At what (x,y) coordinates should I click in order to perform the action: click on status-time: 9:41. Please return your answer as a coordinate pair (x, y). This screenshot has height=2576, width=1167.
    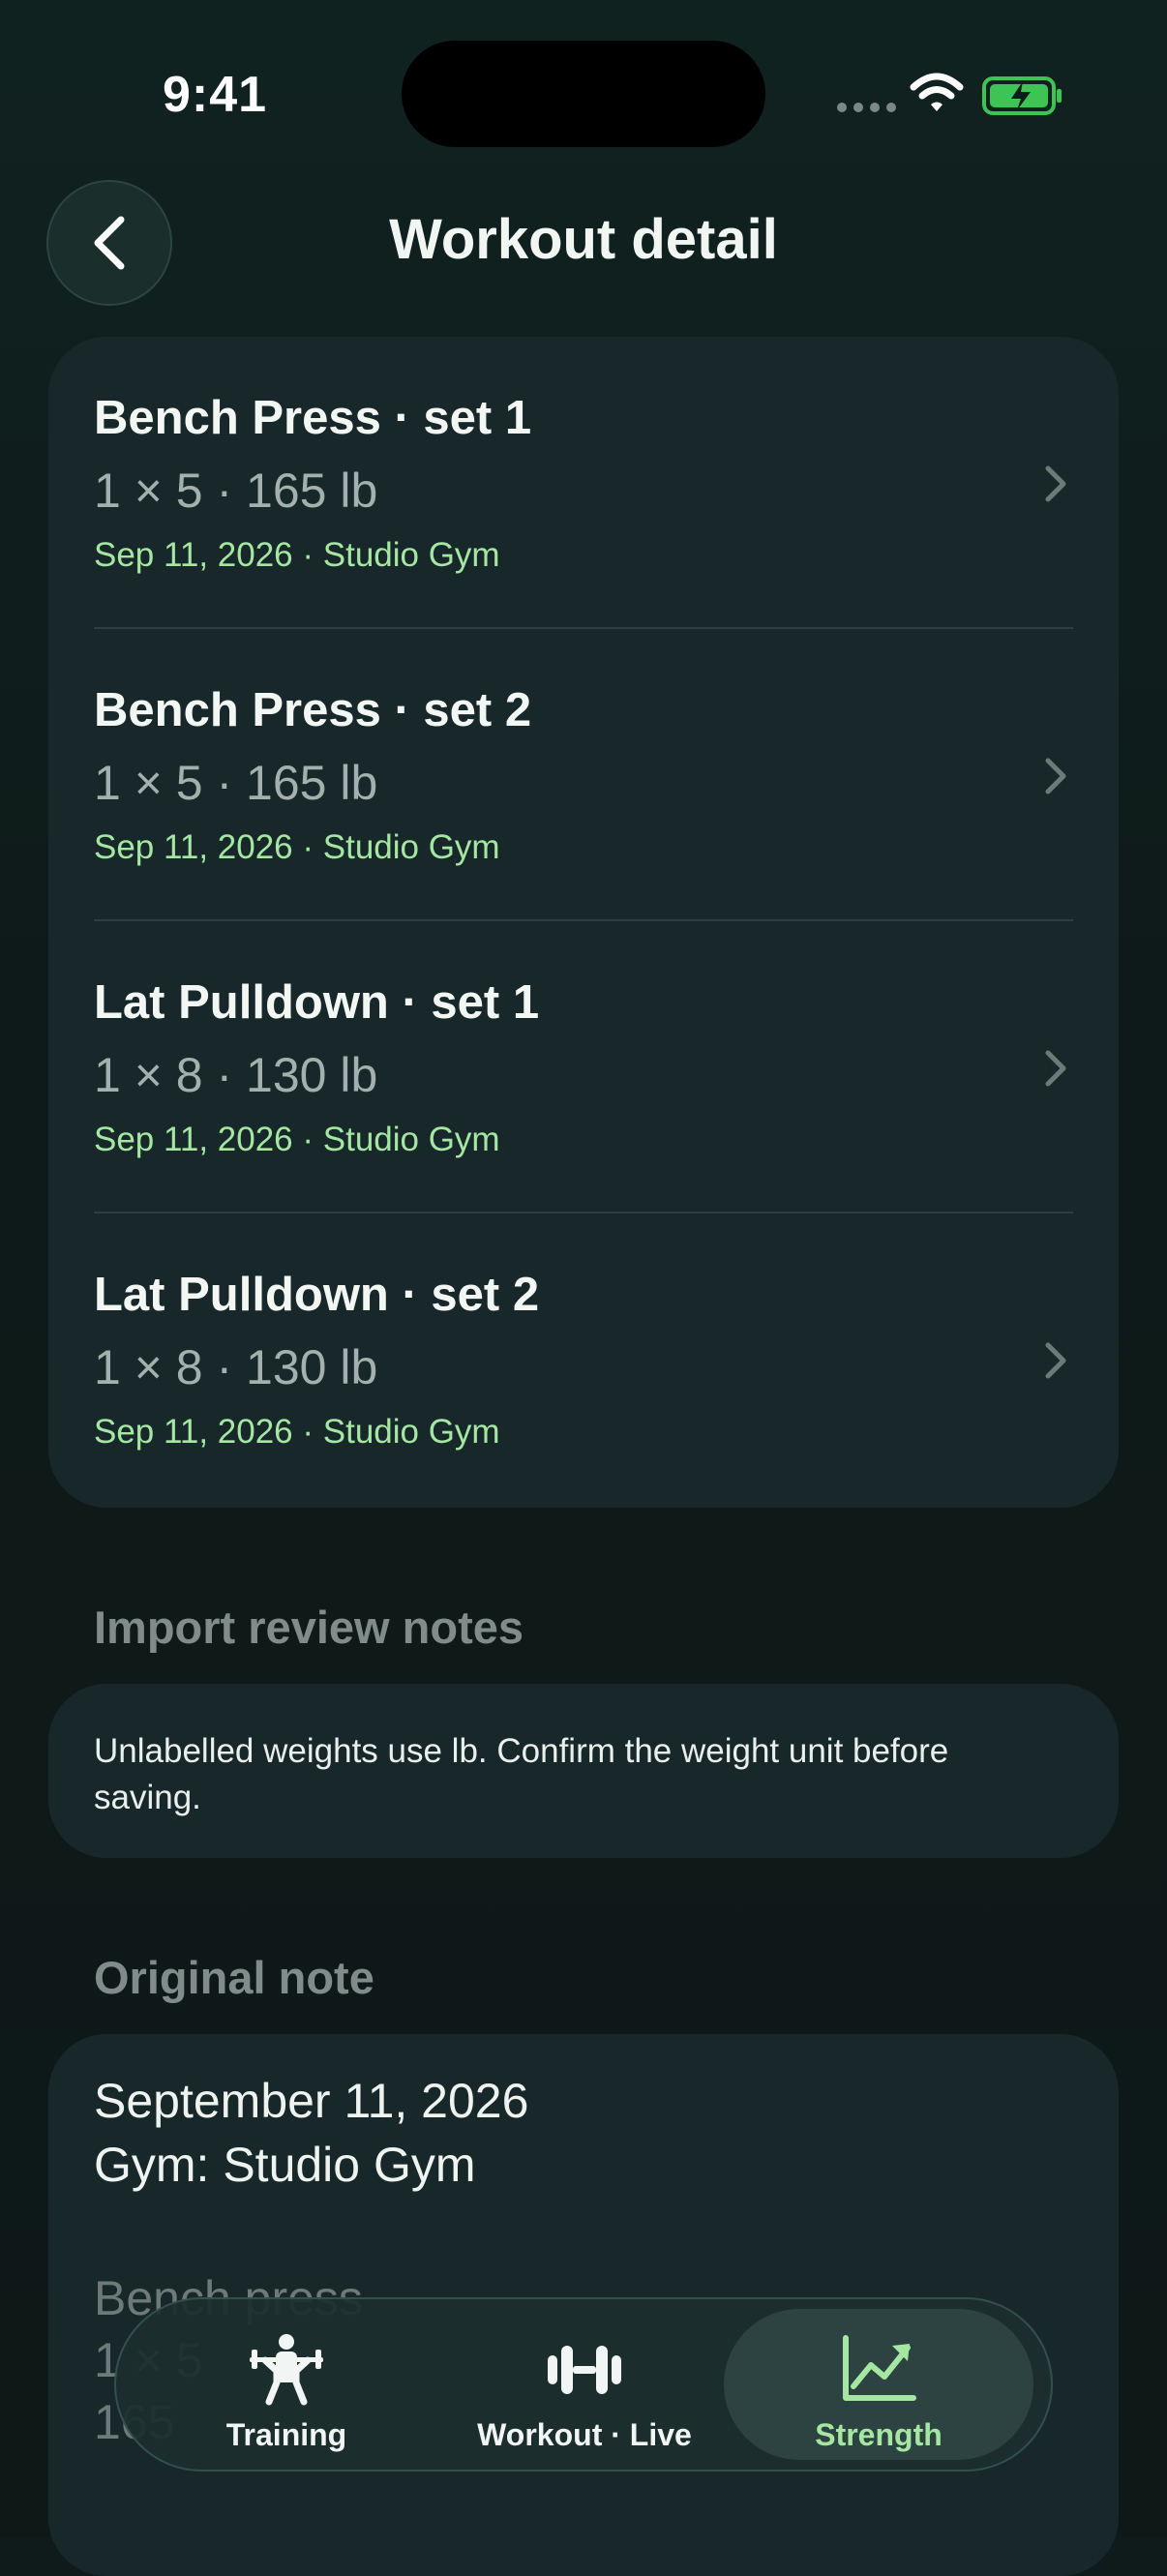
    Looking at the image, I should click on (215, 95).